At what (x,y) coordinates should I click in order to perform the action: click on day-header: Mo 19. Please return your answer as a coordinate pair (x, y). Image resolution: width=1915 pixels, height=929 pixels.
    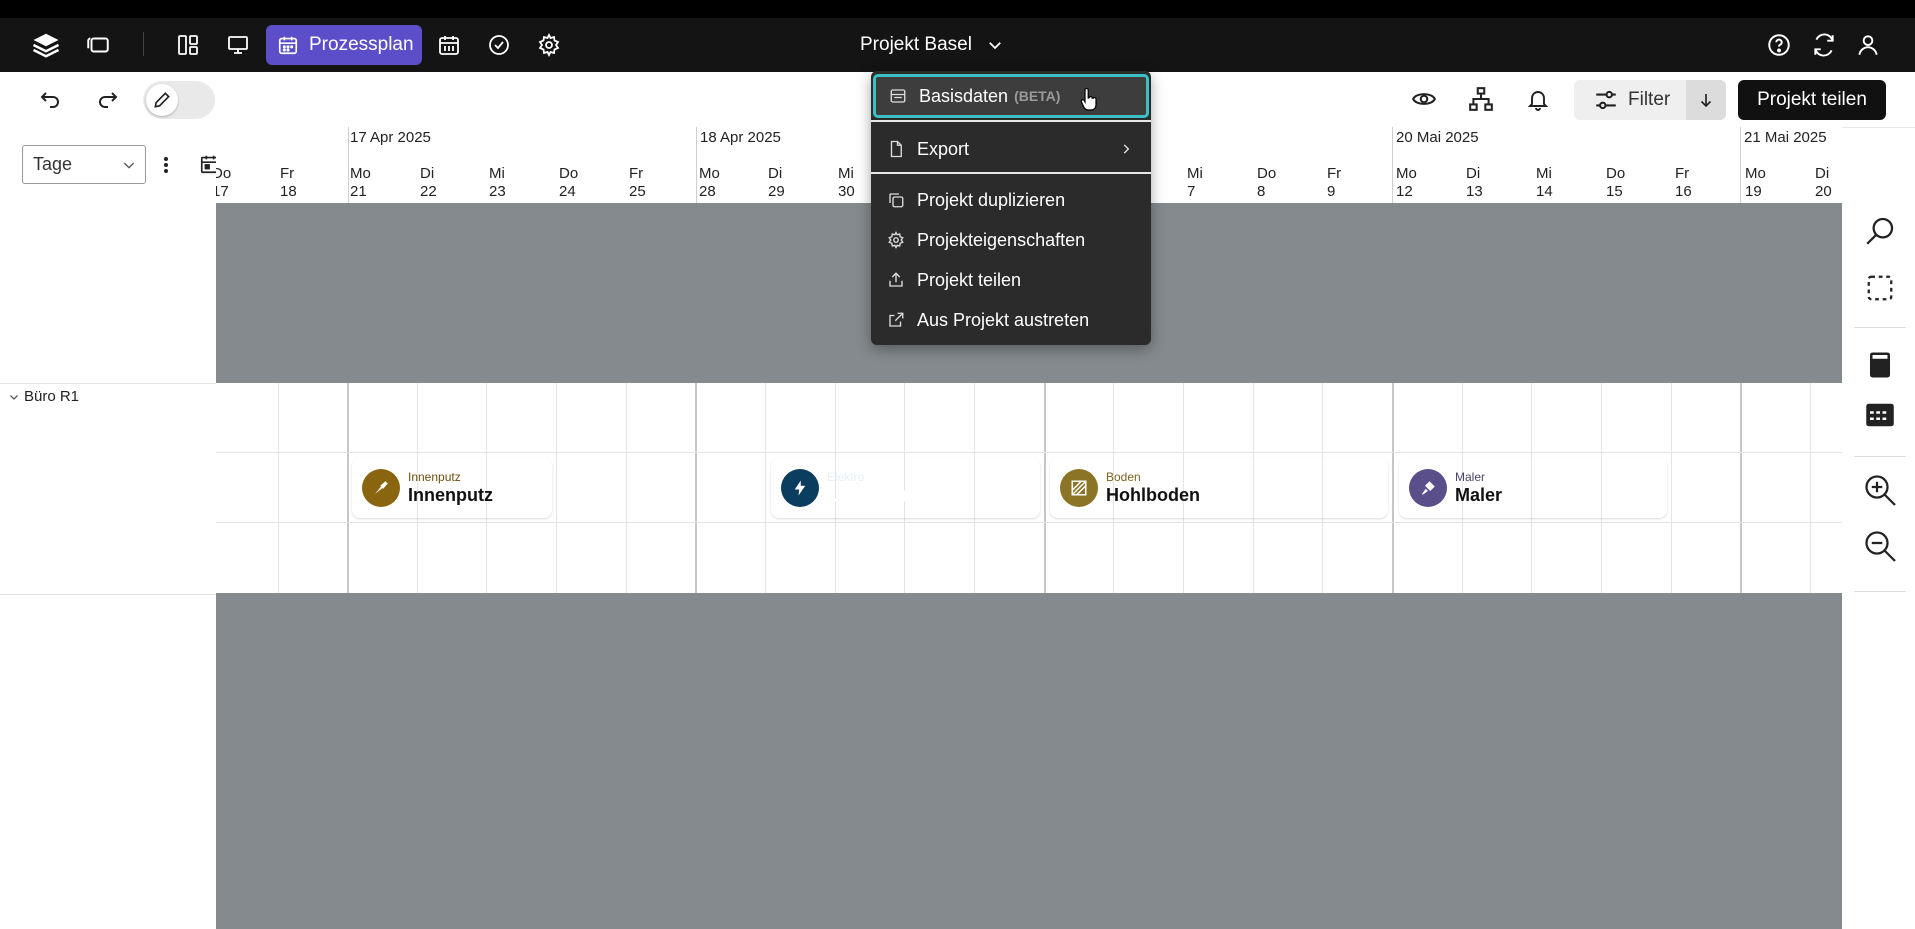
    Looking at the image, I should click on (1755, 182).